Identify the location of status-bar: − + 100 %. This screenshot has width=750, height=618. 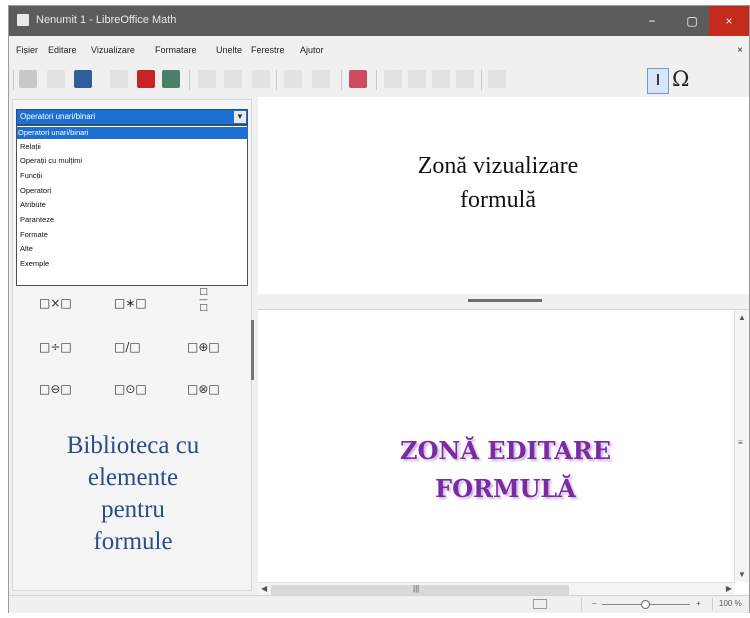
(379, 604).